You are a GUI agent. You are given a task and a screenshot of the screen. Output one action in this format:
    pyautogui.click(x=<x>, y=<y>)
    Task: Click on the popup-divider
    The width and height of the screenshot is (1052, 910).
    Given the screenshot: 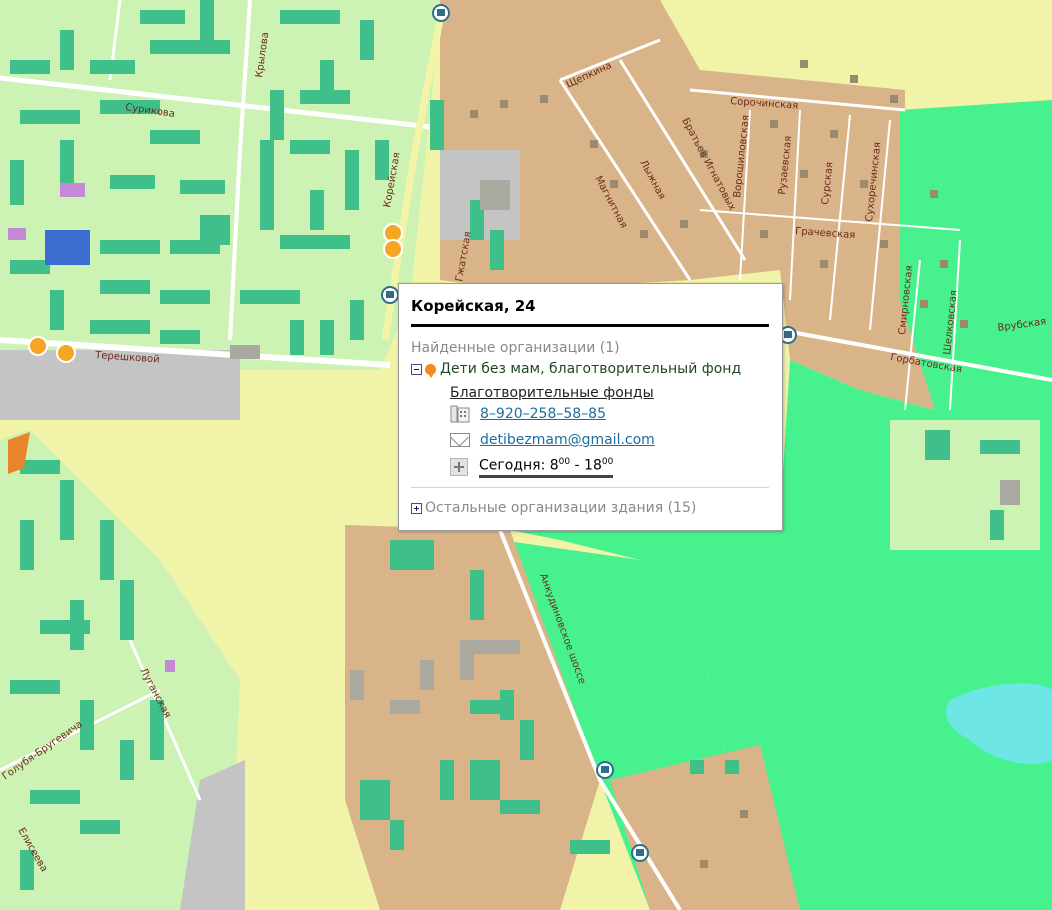 What is the action you would take?
    pyautogui.click(x=590, y=325)
    